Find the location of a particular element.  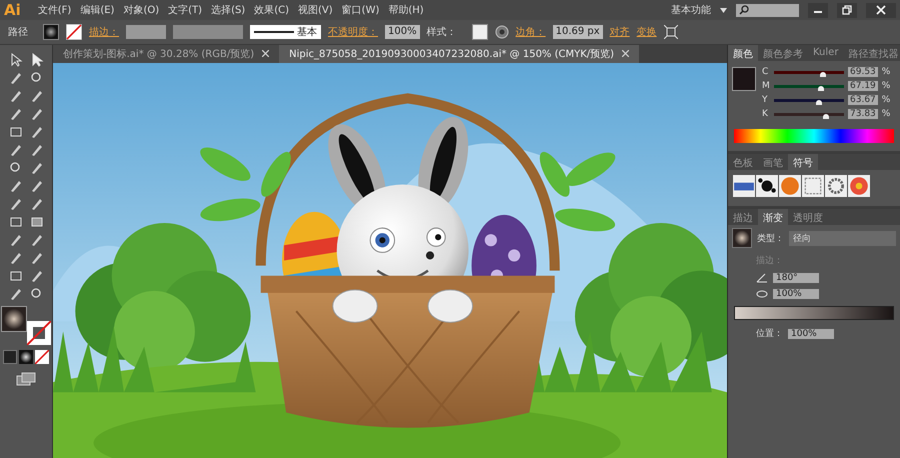

screen-mode-icon is located at coordinates (26, 379).